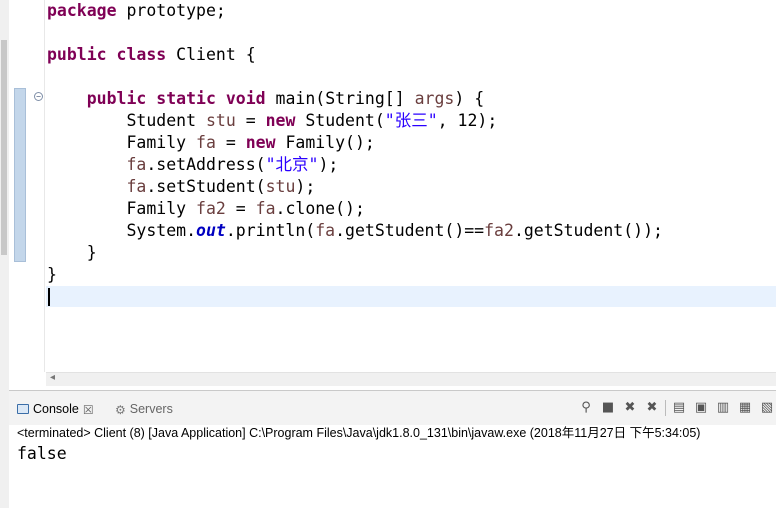  Describe the element at coordinates (608, 408) in the screenshot. I see `terminate-icon: ■` at that location.